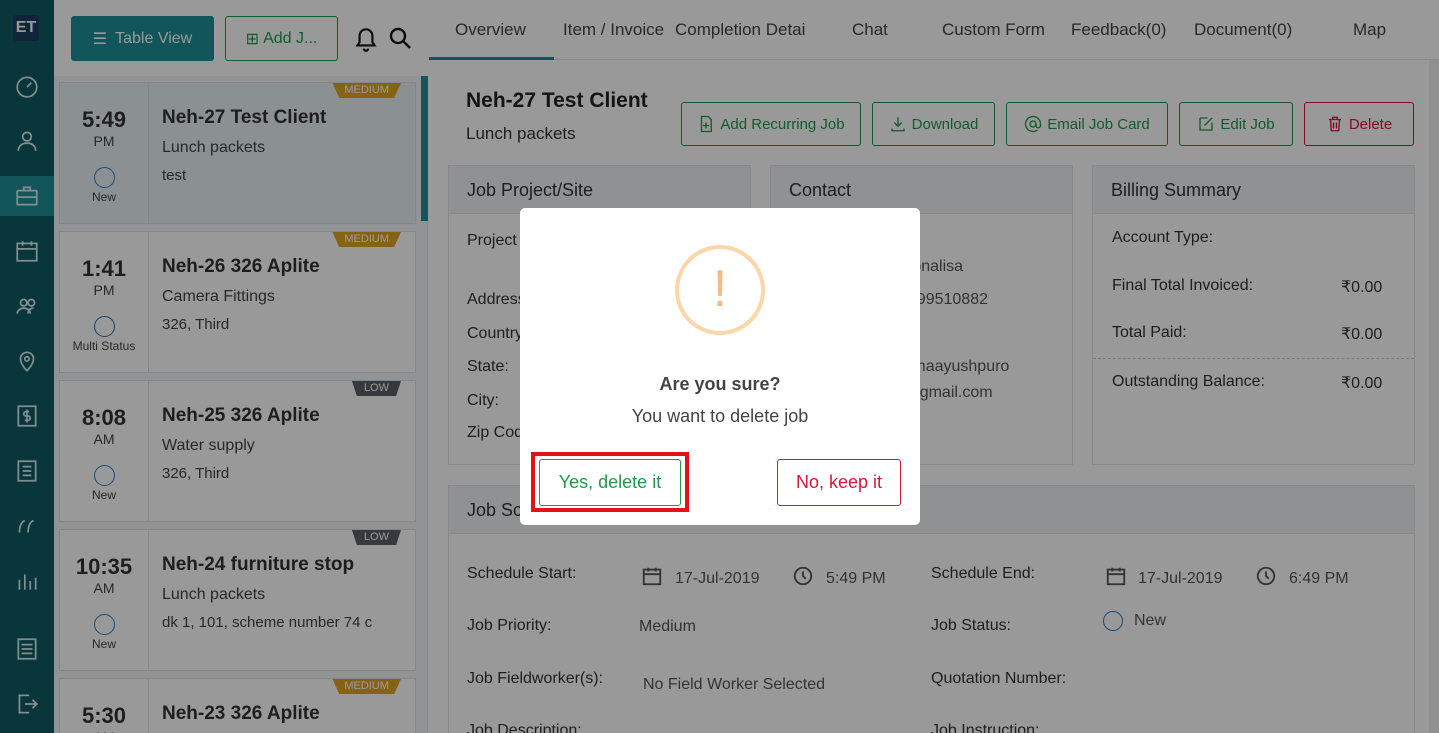 This screenshot has height=733, width=1439. I want to click on confirm-delete-button: Yes, delete it, so click(610, 482).